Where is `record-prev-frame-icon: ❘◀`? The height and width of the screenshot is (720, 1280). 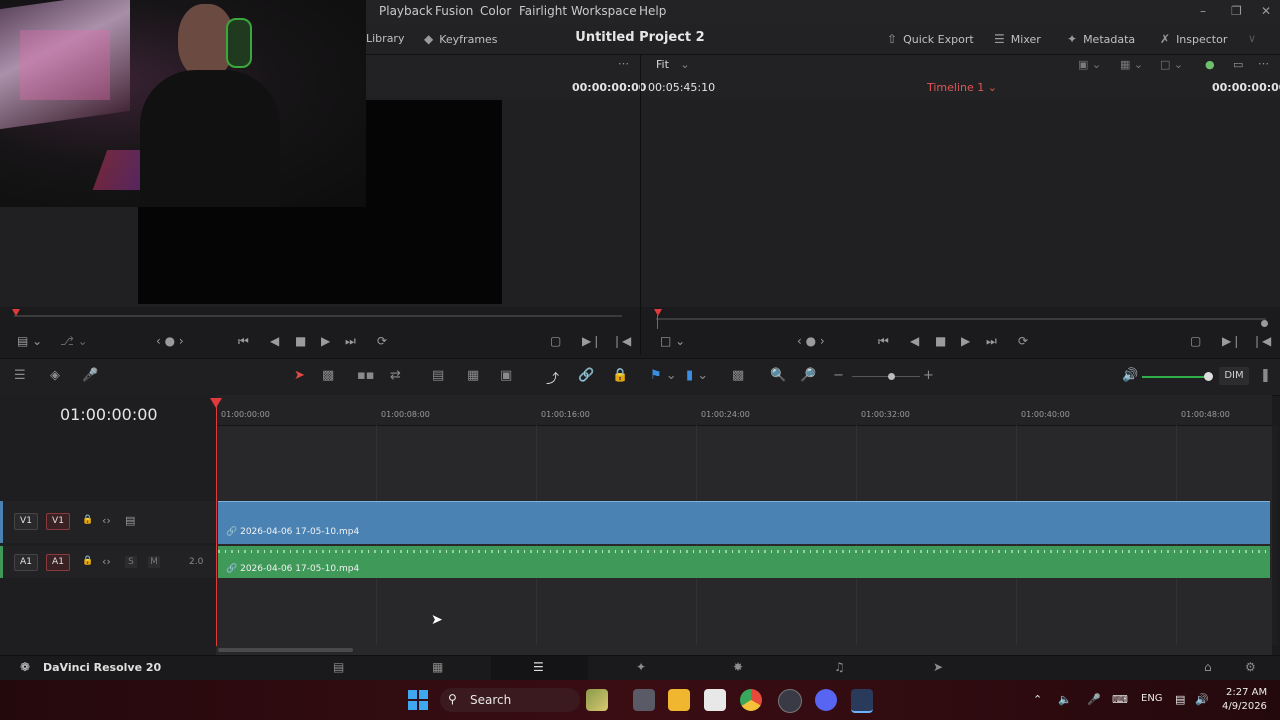
record-prev-frame-icon: ❘◀ is located at coordinates (1261, 341).